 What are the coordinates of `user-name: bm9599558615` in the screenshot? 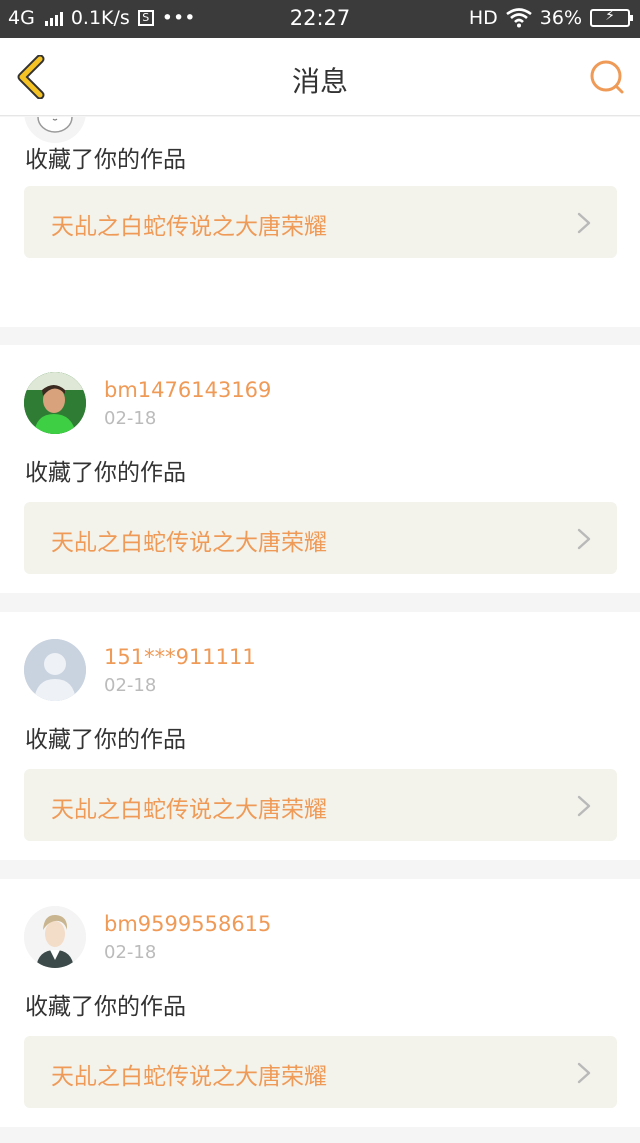 It's located at (187, 924).